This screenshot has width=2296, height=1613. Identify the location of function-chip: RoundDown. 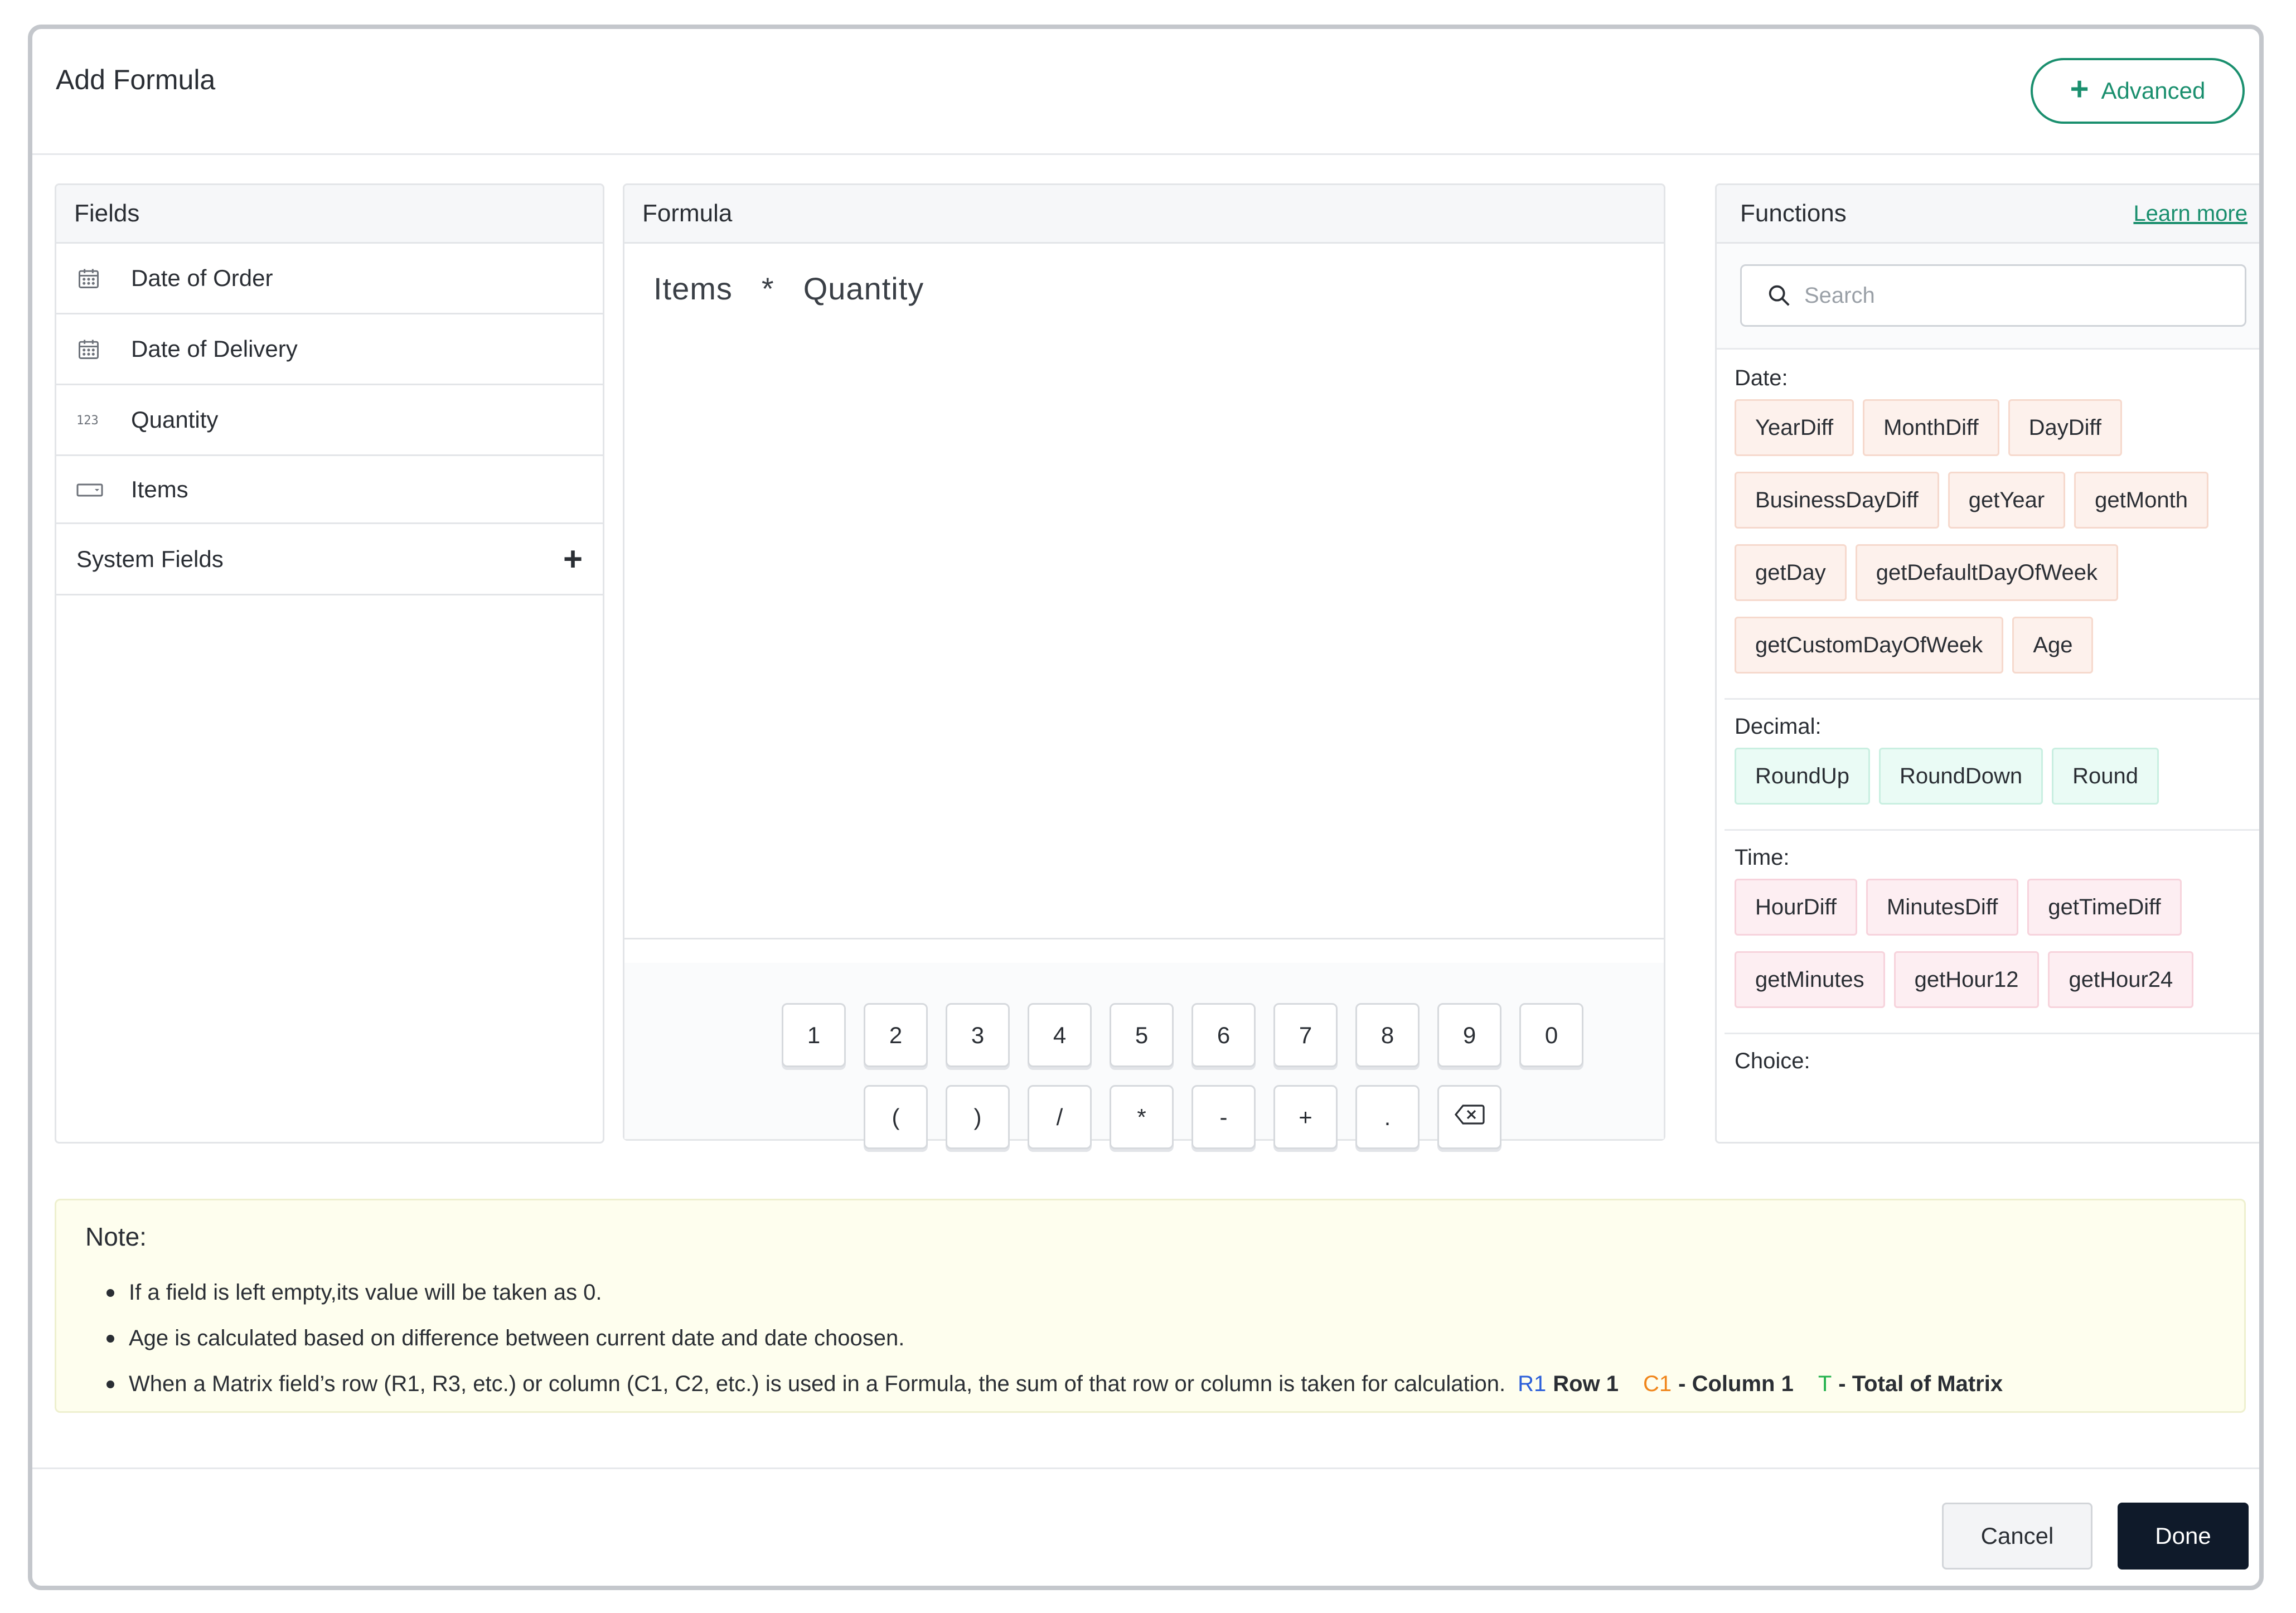
(1961, 777).